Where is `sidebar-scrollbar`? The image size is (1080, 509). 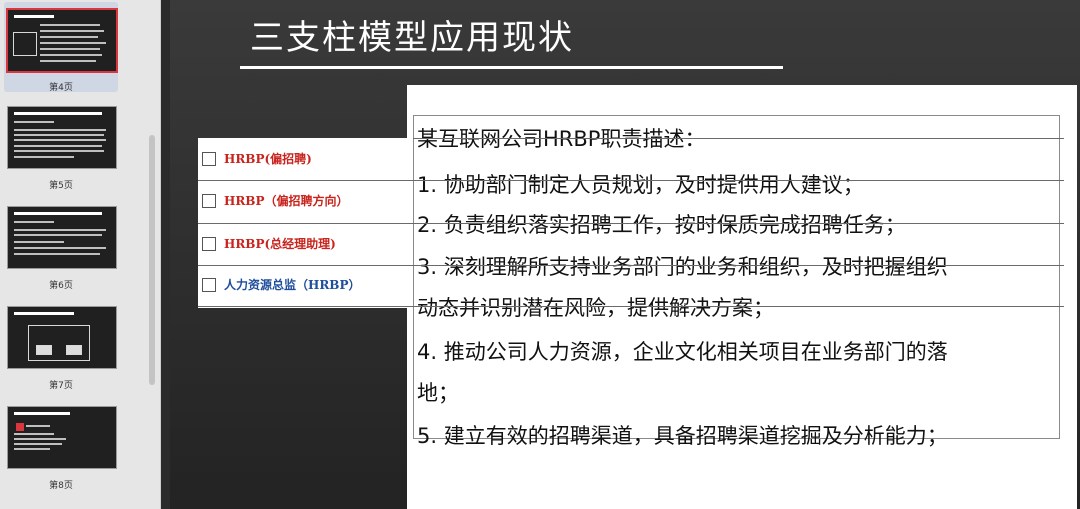 sidebar-scrollbar is located at coordinates (152, 260).